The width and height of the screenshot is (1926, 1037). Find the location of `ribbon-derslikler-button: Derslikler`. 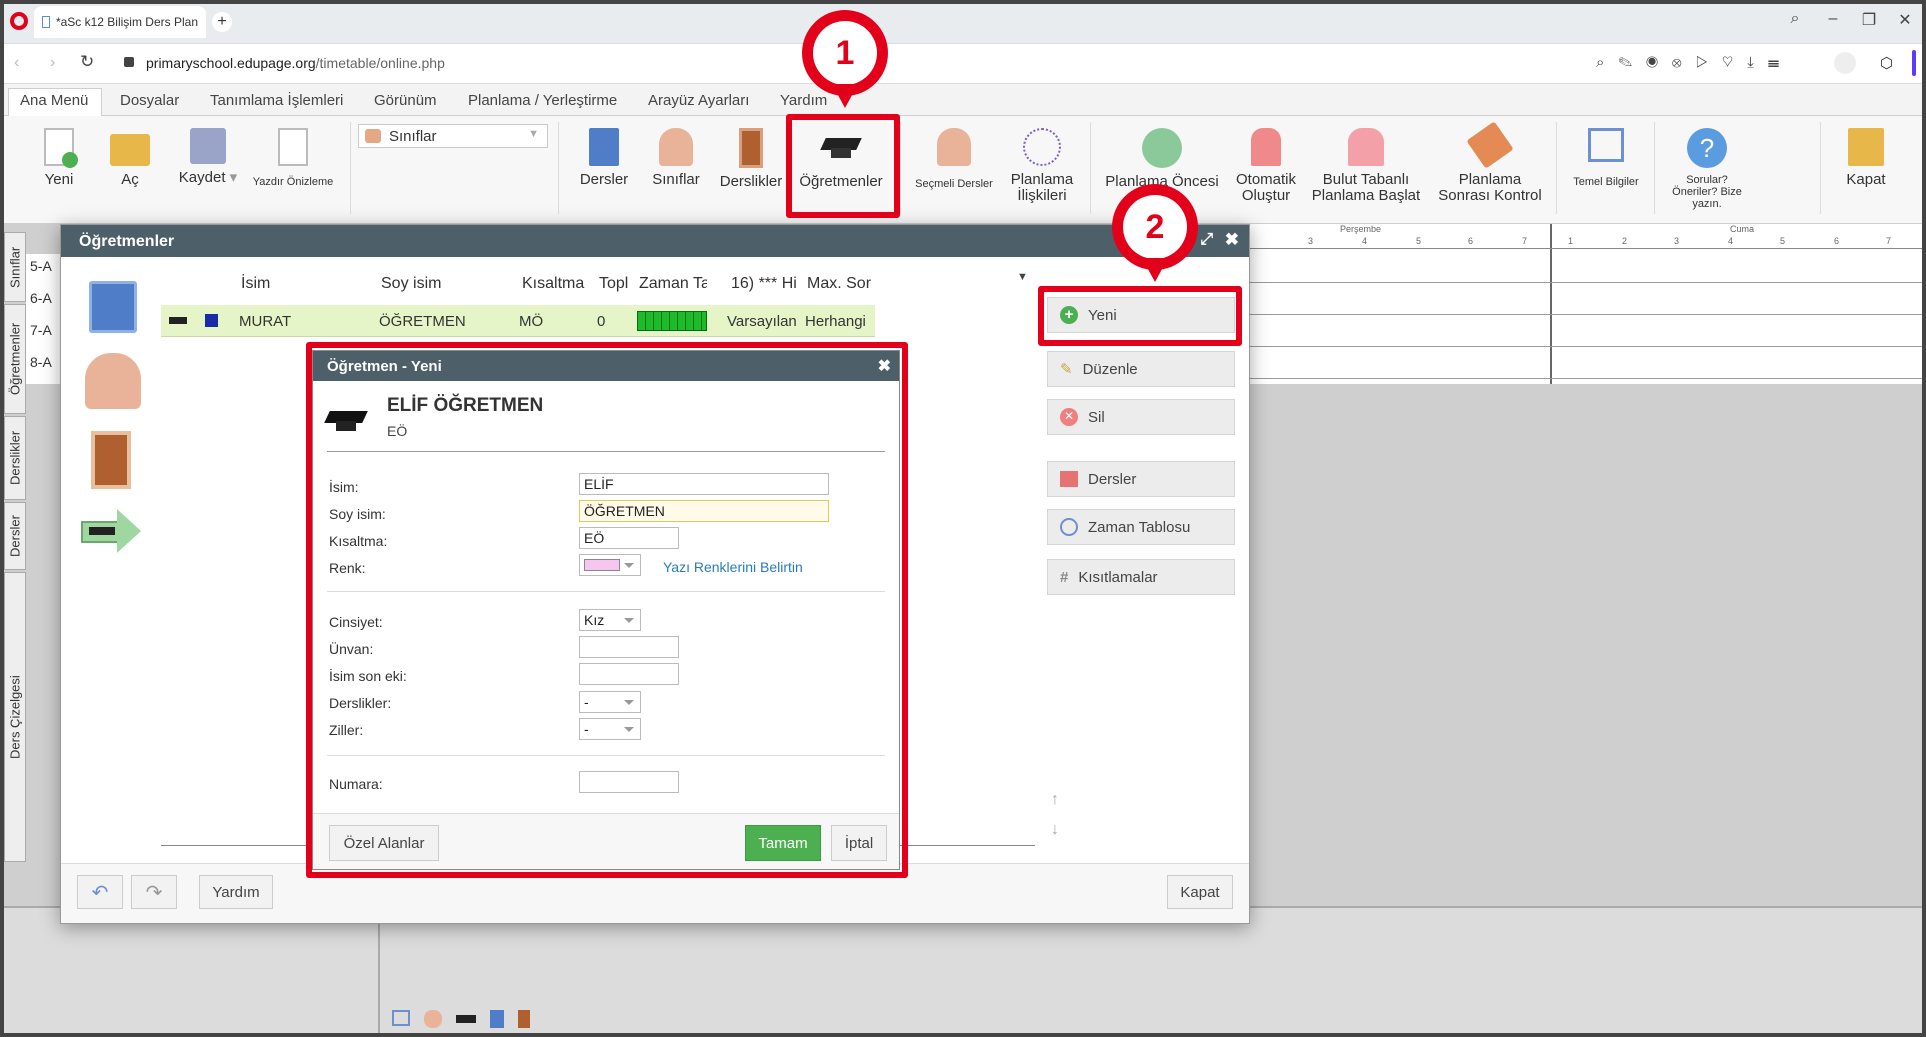

ribbon-derslikler-button: Derslikler is located at coordinates (751, 159).